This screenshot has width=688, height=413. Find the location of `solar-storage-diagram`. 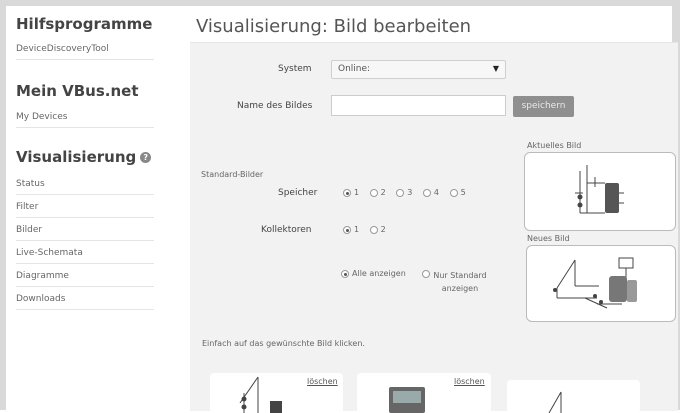

solar-storage-diagram is located at coordinates (599, 189).